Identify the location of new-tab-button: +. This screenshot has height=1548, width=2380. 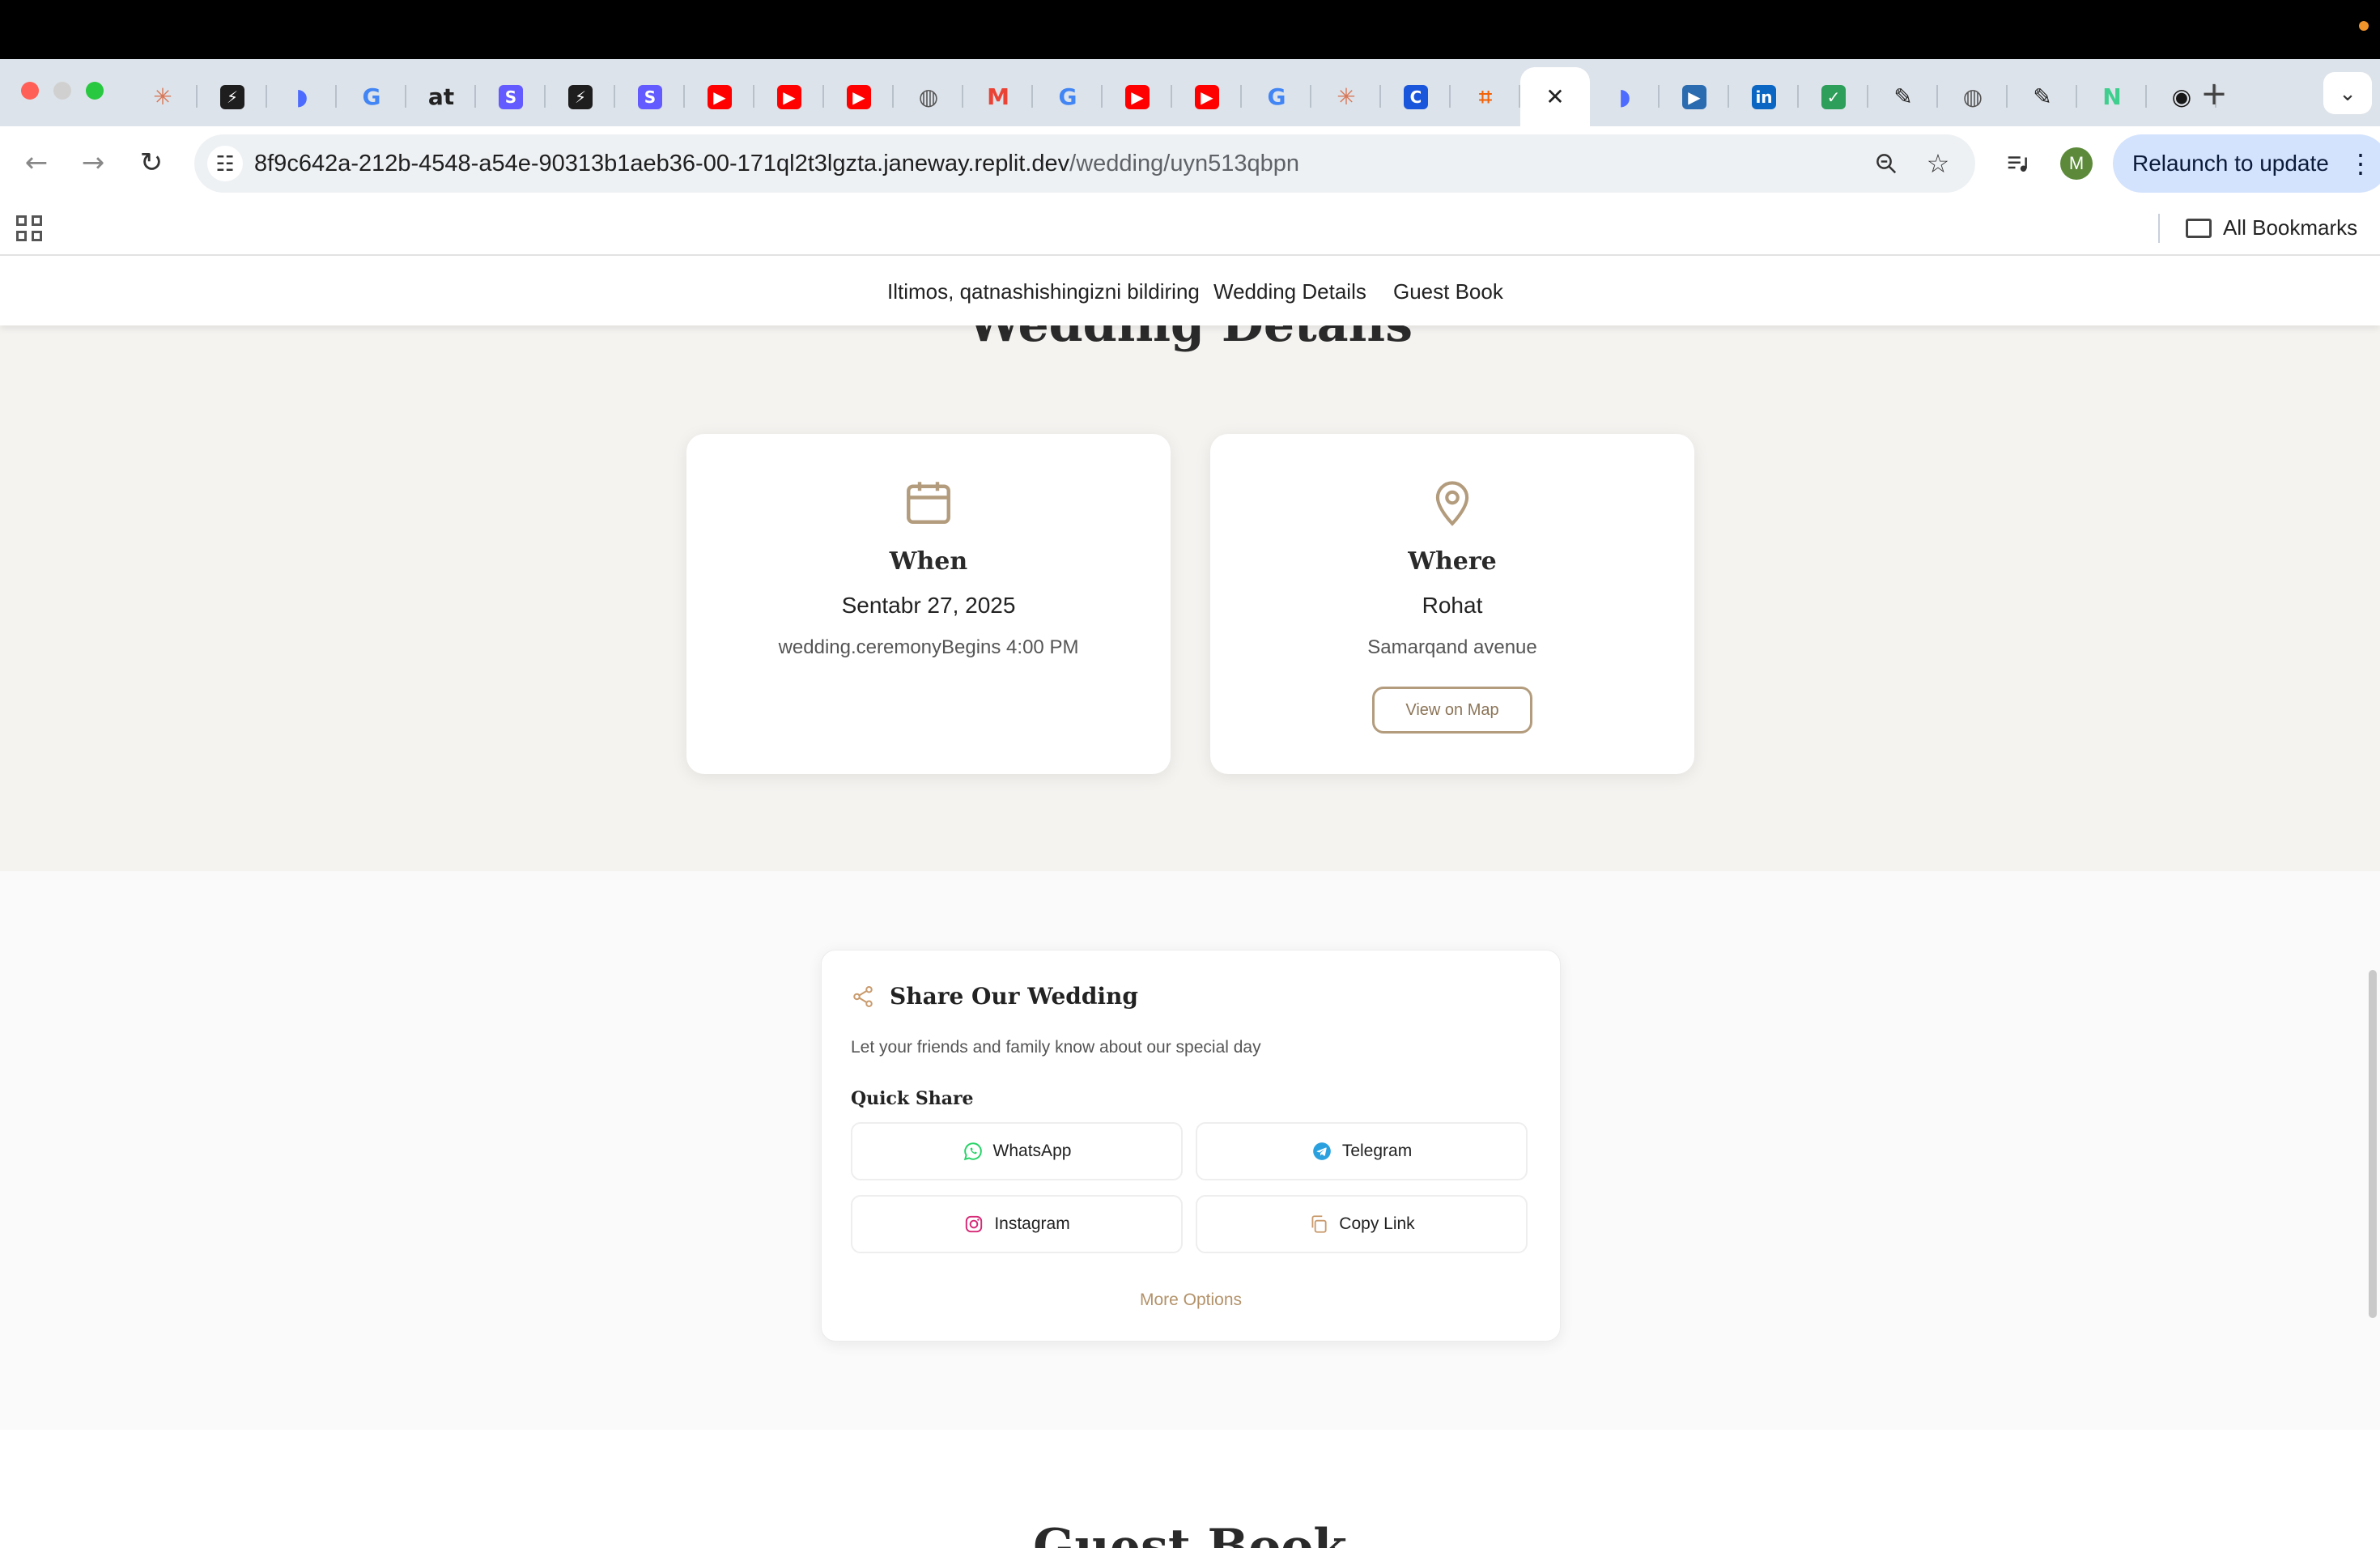
(2214, 94).